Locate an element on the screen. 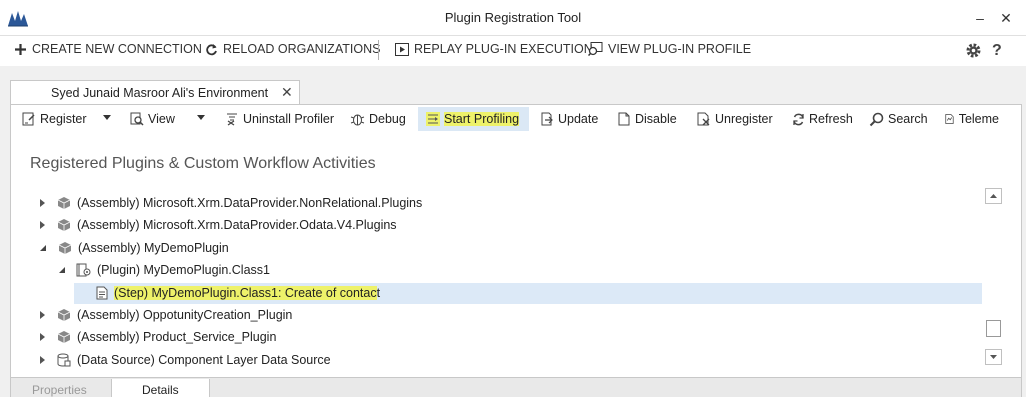  start-profiling-label: Start Profiling is located at coordinates (482, 119).